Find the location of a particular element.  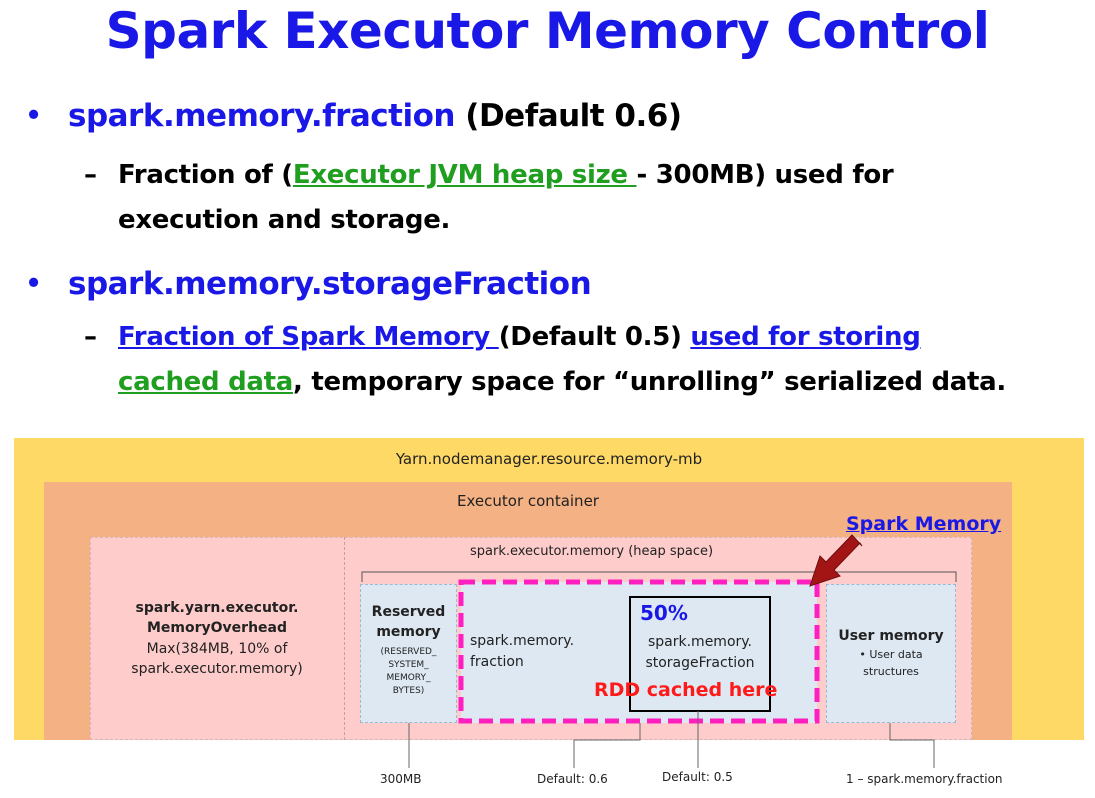

spark-memory-dashed-outline is located at coordinates (639, 651).